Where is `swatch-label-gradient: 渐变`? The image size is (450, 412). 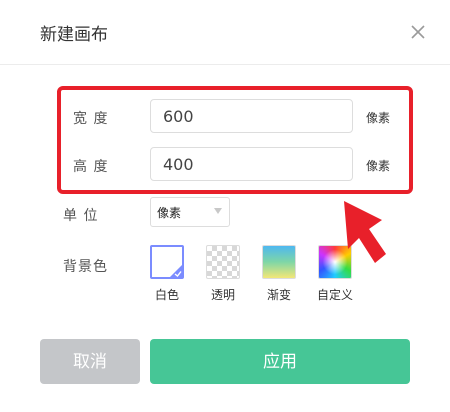
swatch-label-gradient: 渐变 is located at coordinates (278, 295).